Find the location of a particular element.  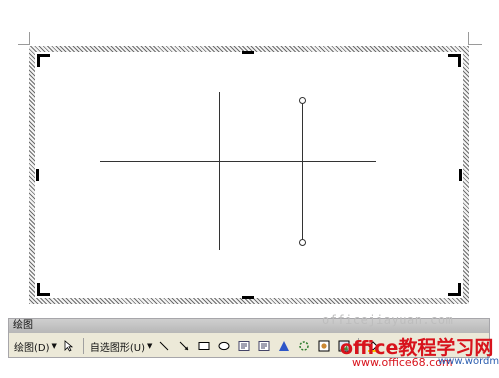

canvas-handle-left is located at coordinates (37, 175).